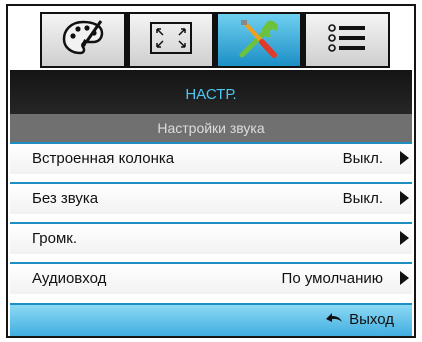 The height and width of the screenshot is (342, 422). Describe the element at coordinates (211, 158) in the screenshot. I see `menu-item-internal-speaker: Встроенная колонка Выкл.` at that location.